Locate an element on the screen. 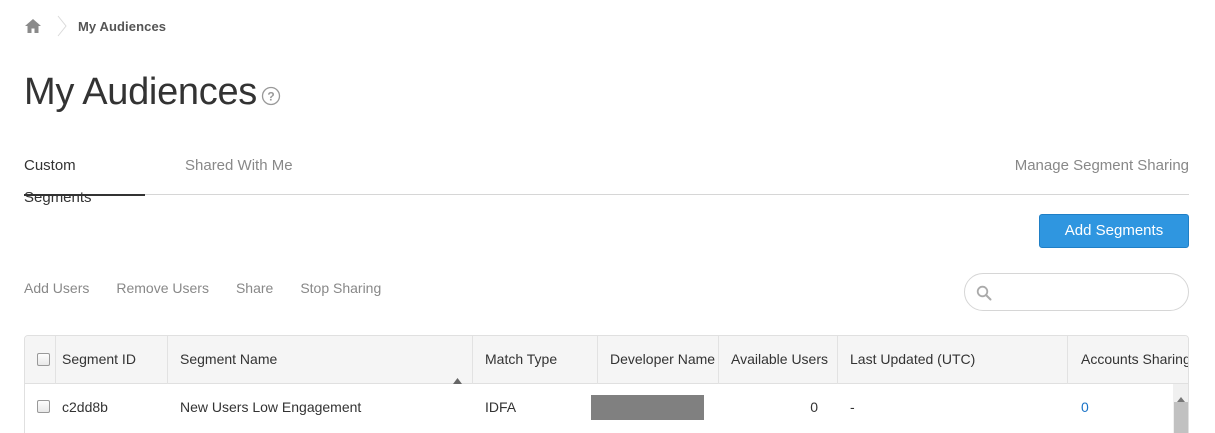 This screenshot has width=1215, height=433. header-checkbox-cell is located at coordinates (40, 360).